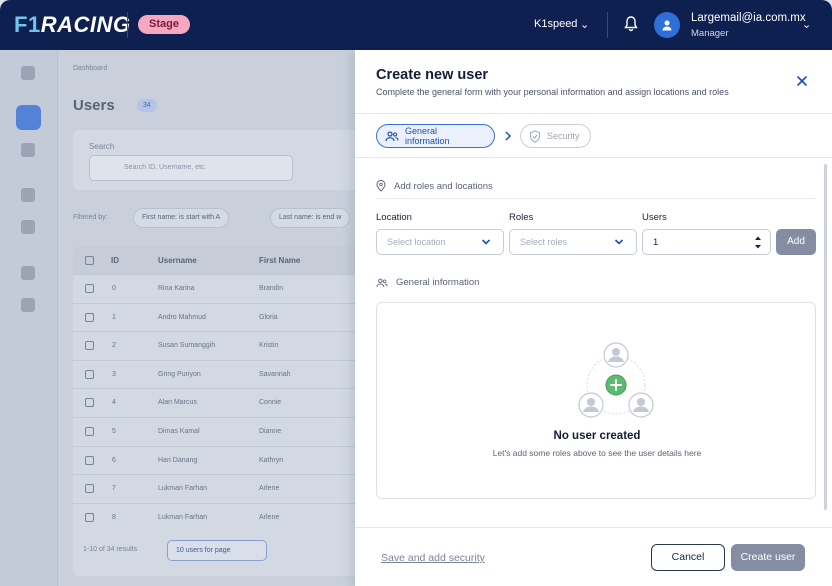 Image resolution: width=832 pixels, height=586 pixels. What do you see at coordinates (710, 33) in the screenshot?
I see `user-role: Manager` at bounding box center [710, 33].